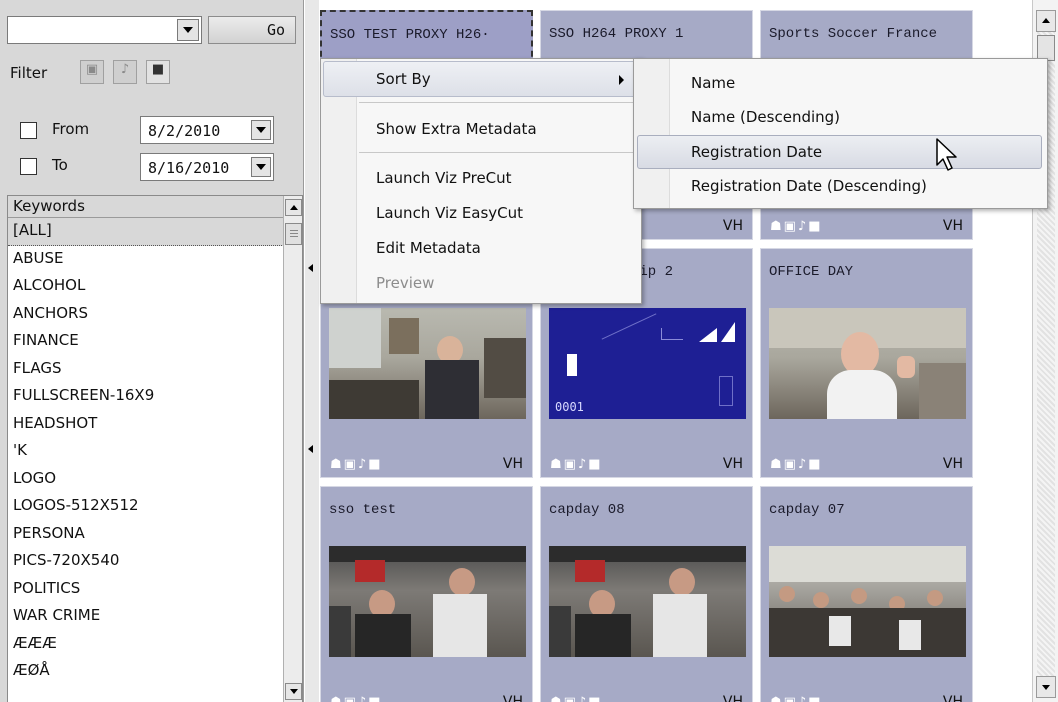  I want to click on timecode-label: 0001, so click(569, 407).